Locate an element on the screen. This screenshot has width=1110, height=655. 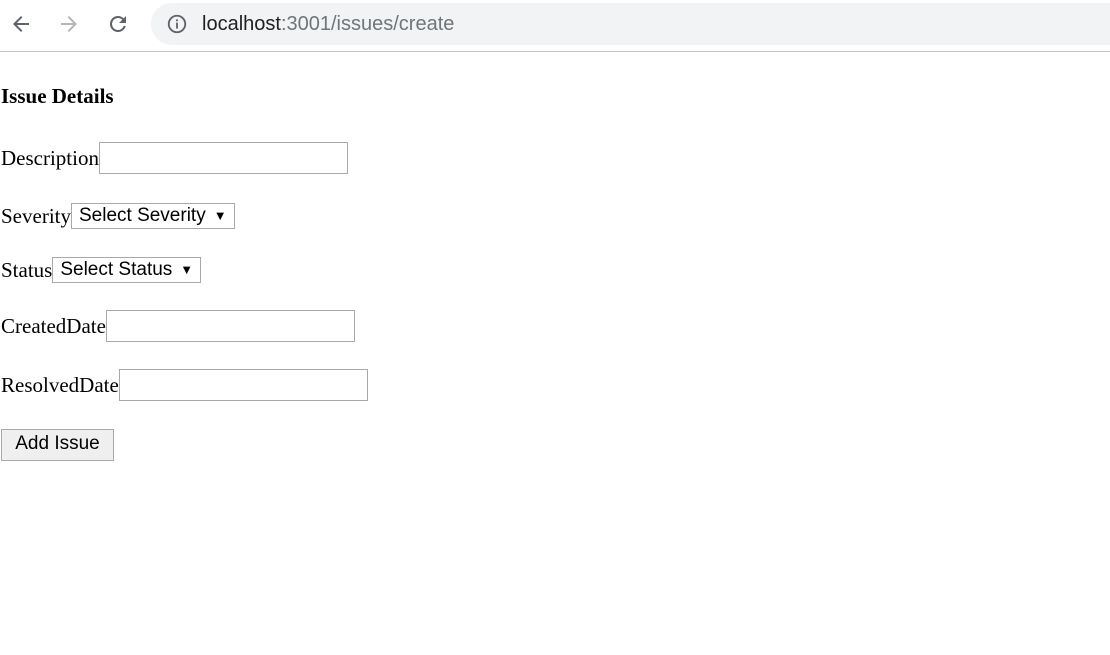
severity-select: Select Severity ▼ is located at coordinates (152, 216).